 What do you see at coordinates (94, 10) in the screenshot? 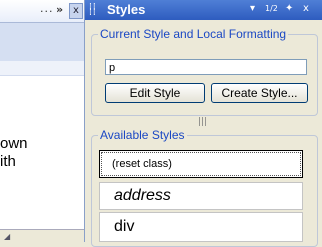
I see `drag-grip-icon: ⁞⁞ ⁞⁞` at bounding box center [94, 10].